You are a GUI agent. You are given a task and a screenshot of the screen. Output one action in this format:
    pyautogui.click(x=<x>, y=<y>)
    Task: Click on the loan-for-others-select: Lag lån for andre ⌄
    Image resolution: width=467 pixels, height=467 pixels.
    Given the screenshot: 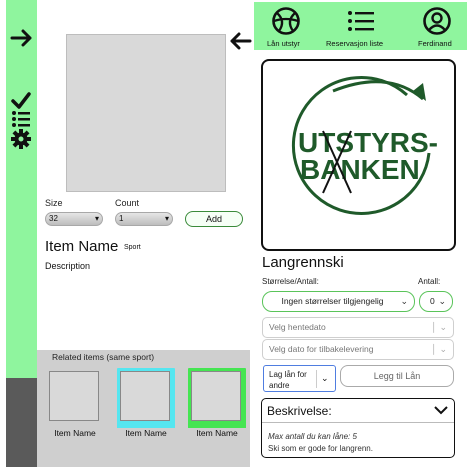 What is the action you would take?
    pyautogui.click(x=299, y=378)
    